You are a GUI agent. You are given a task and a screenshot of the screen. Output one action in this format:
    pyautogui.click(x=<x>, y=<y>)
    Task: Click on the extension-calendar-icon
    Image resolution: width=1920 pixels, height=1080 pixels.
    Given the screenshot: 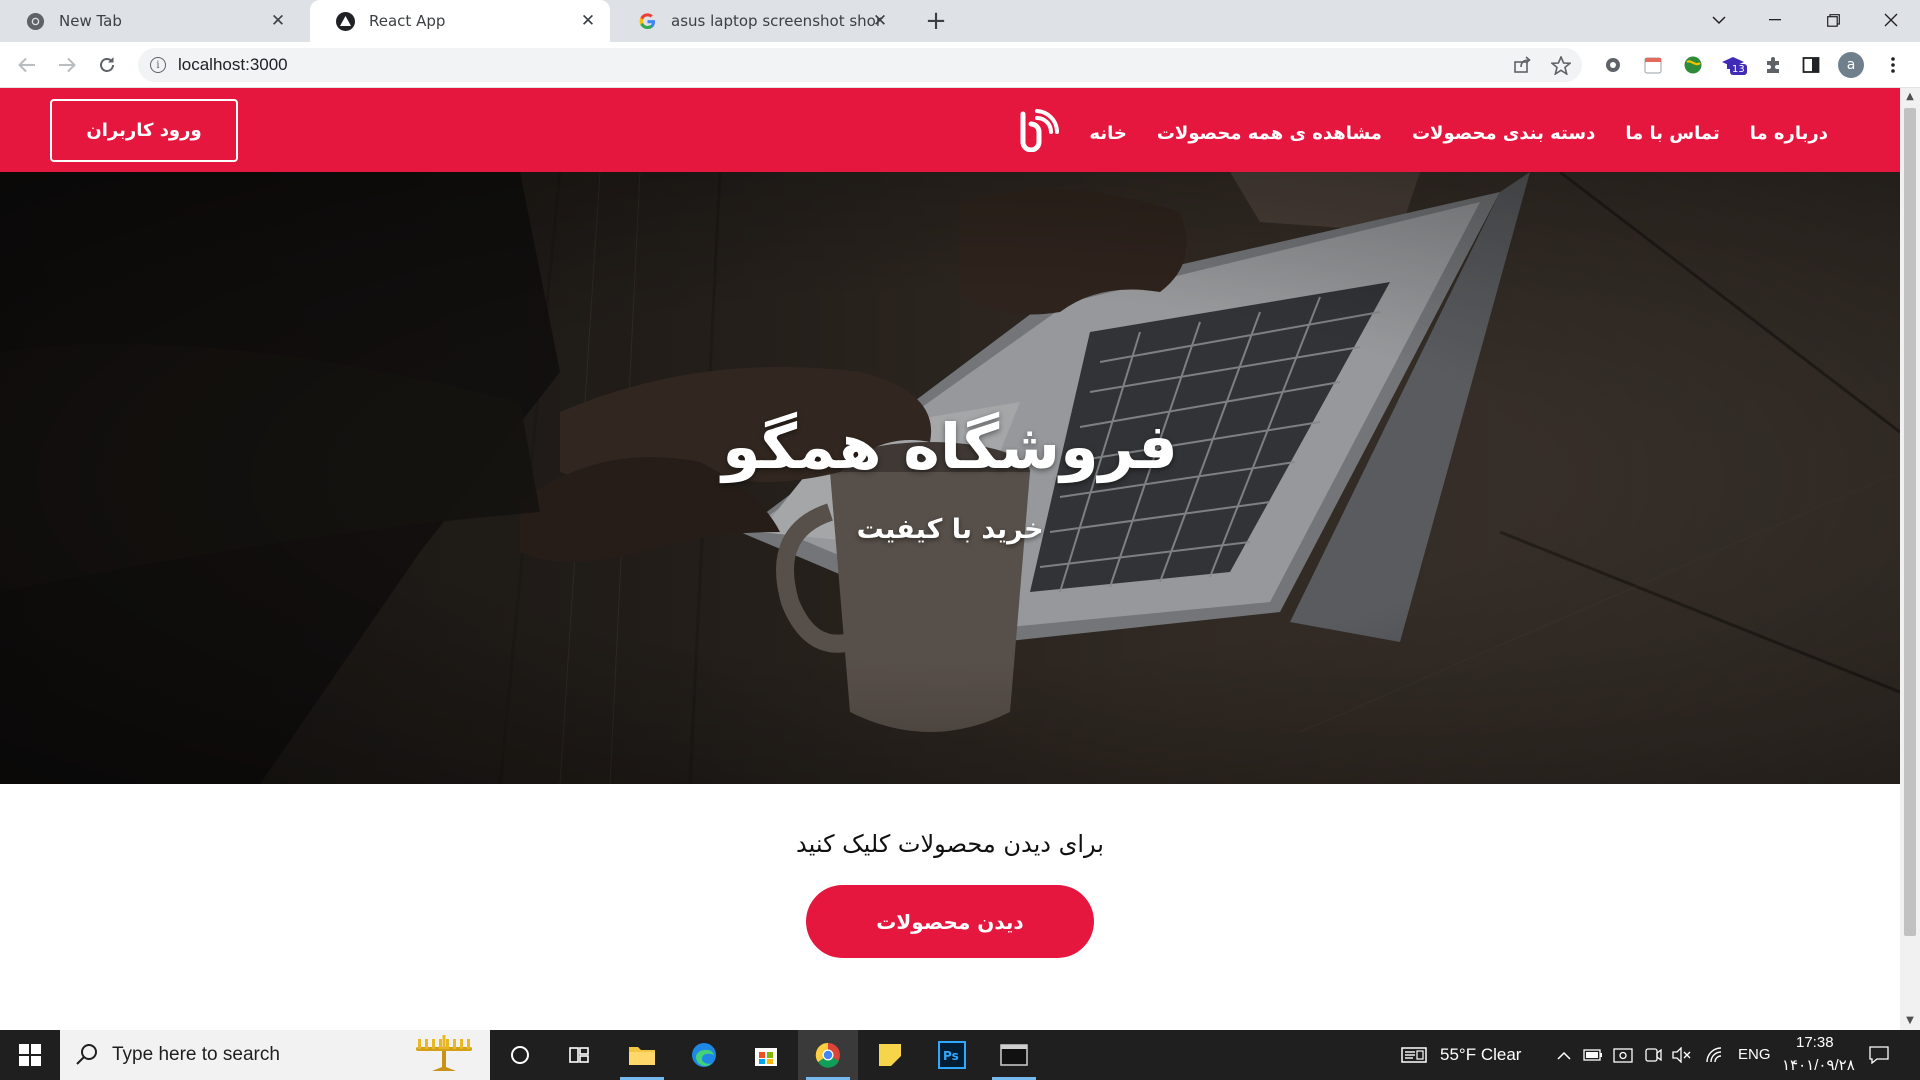 What is the action you would take?
    pyautogui.click(x=1653, y=65)
    